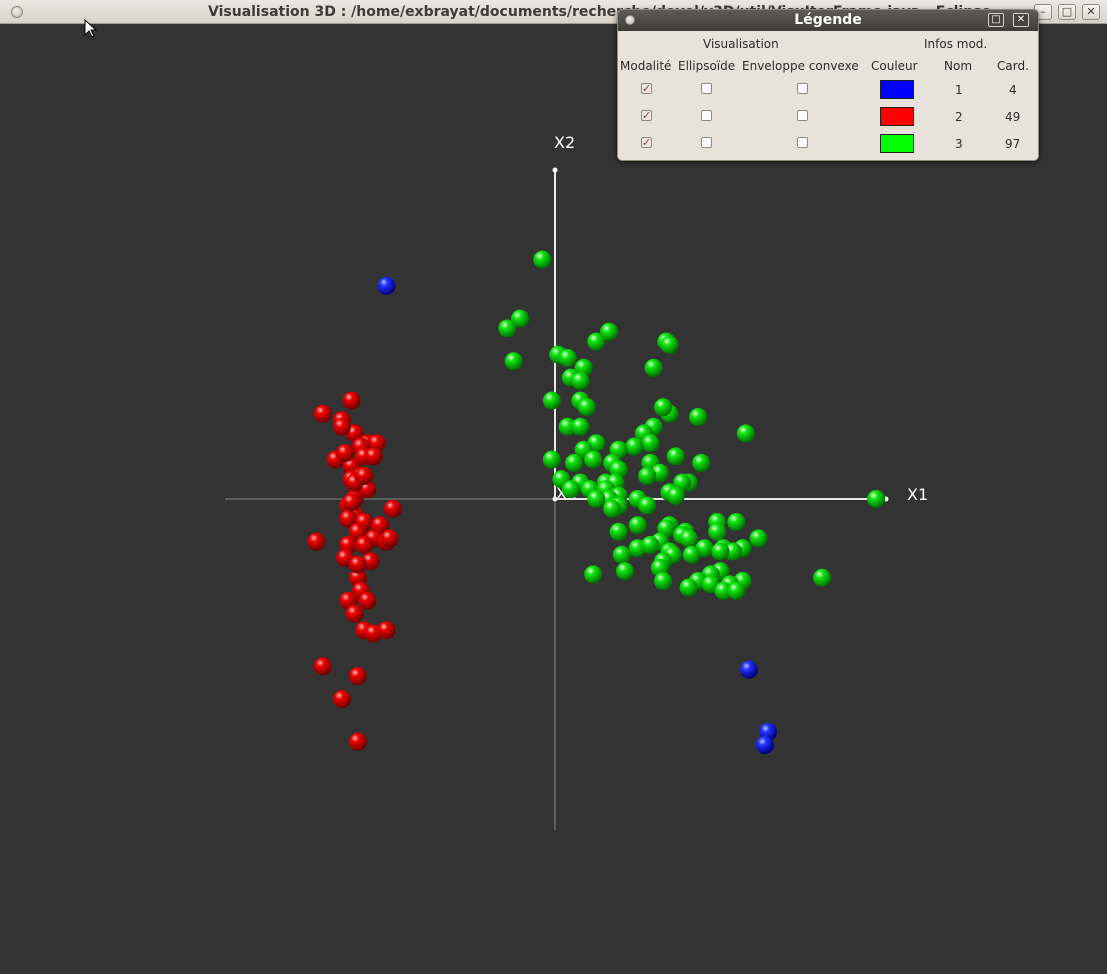  I want to click on row1-color-swatch, so click(897, 89).